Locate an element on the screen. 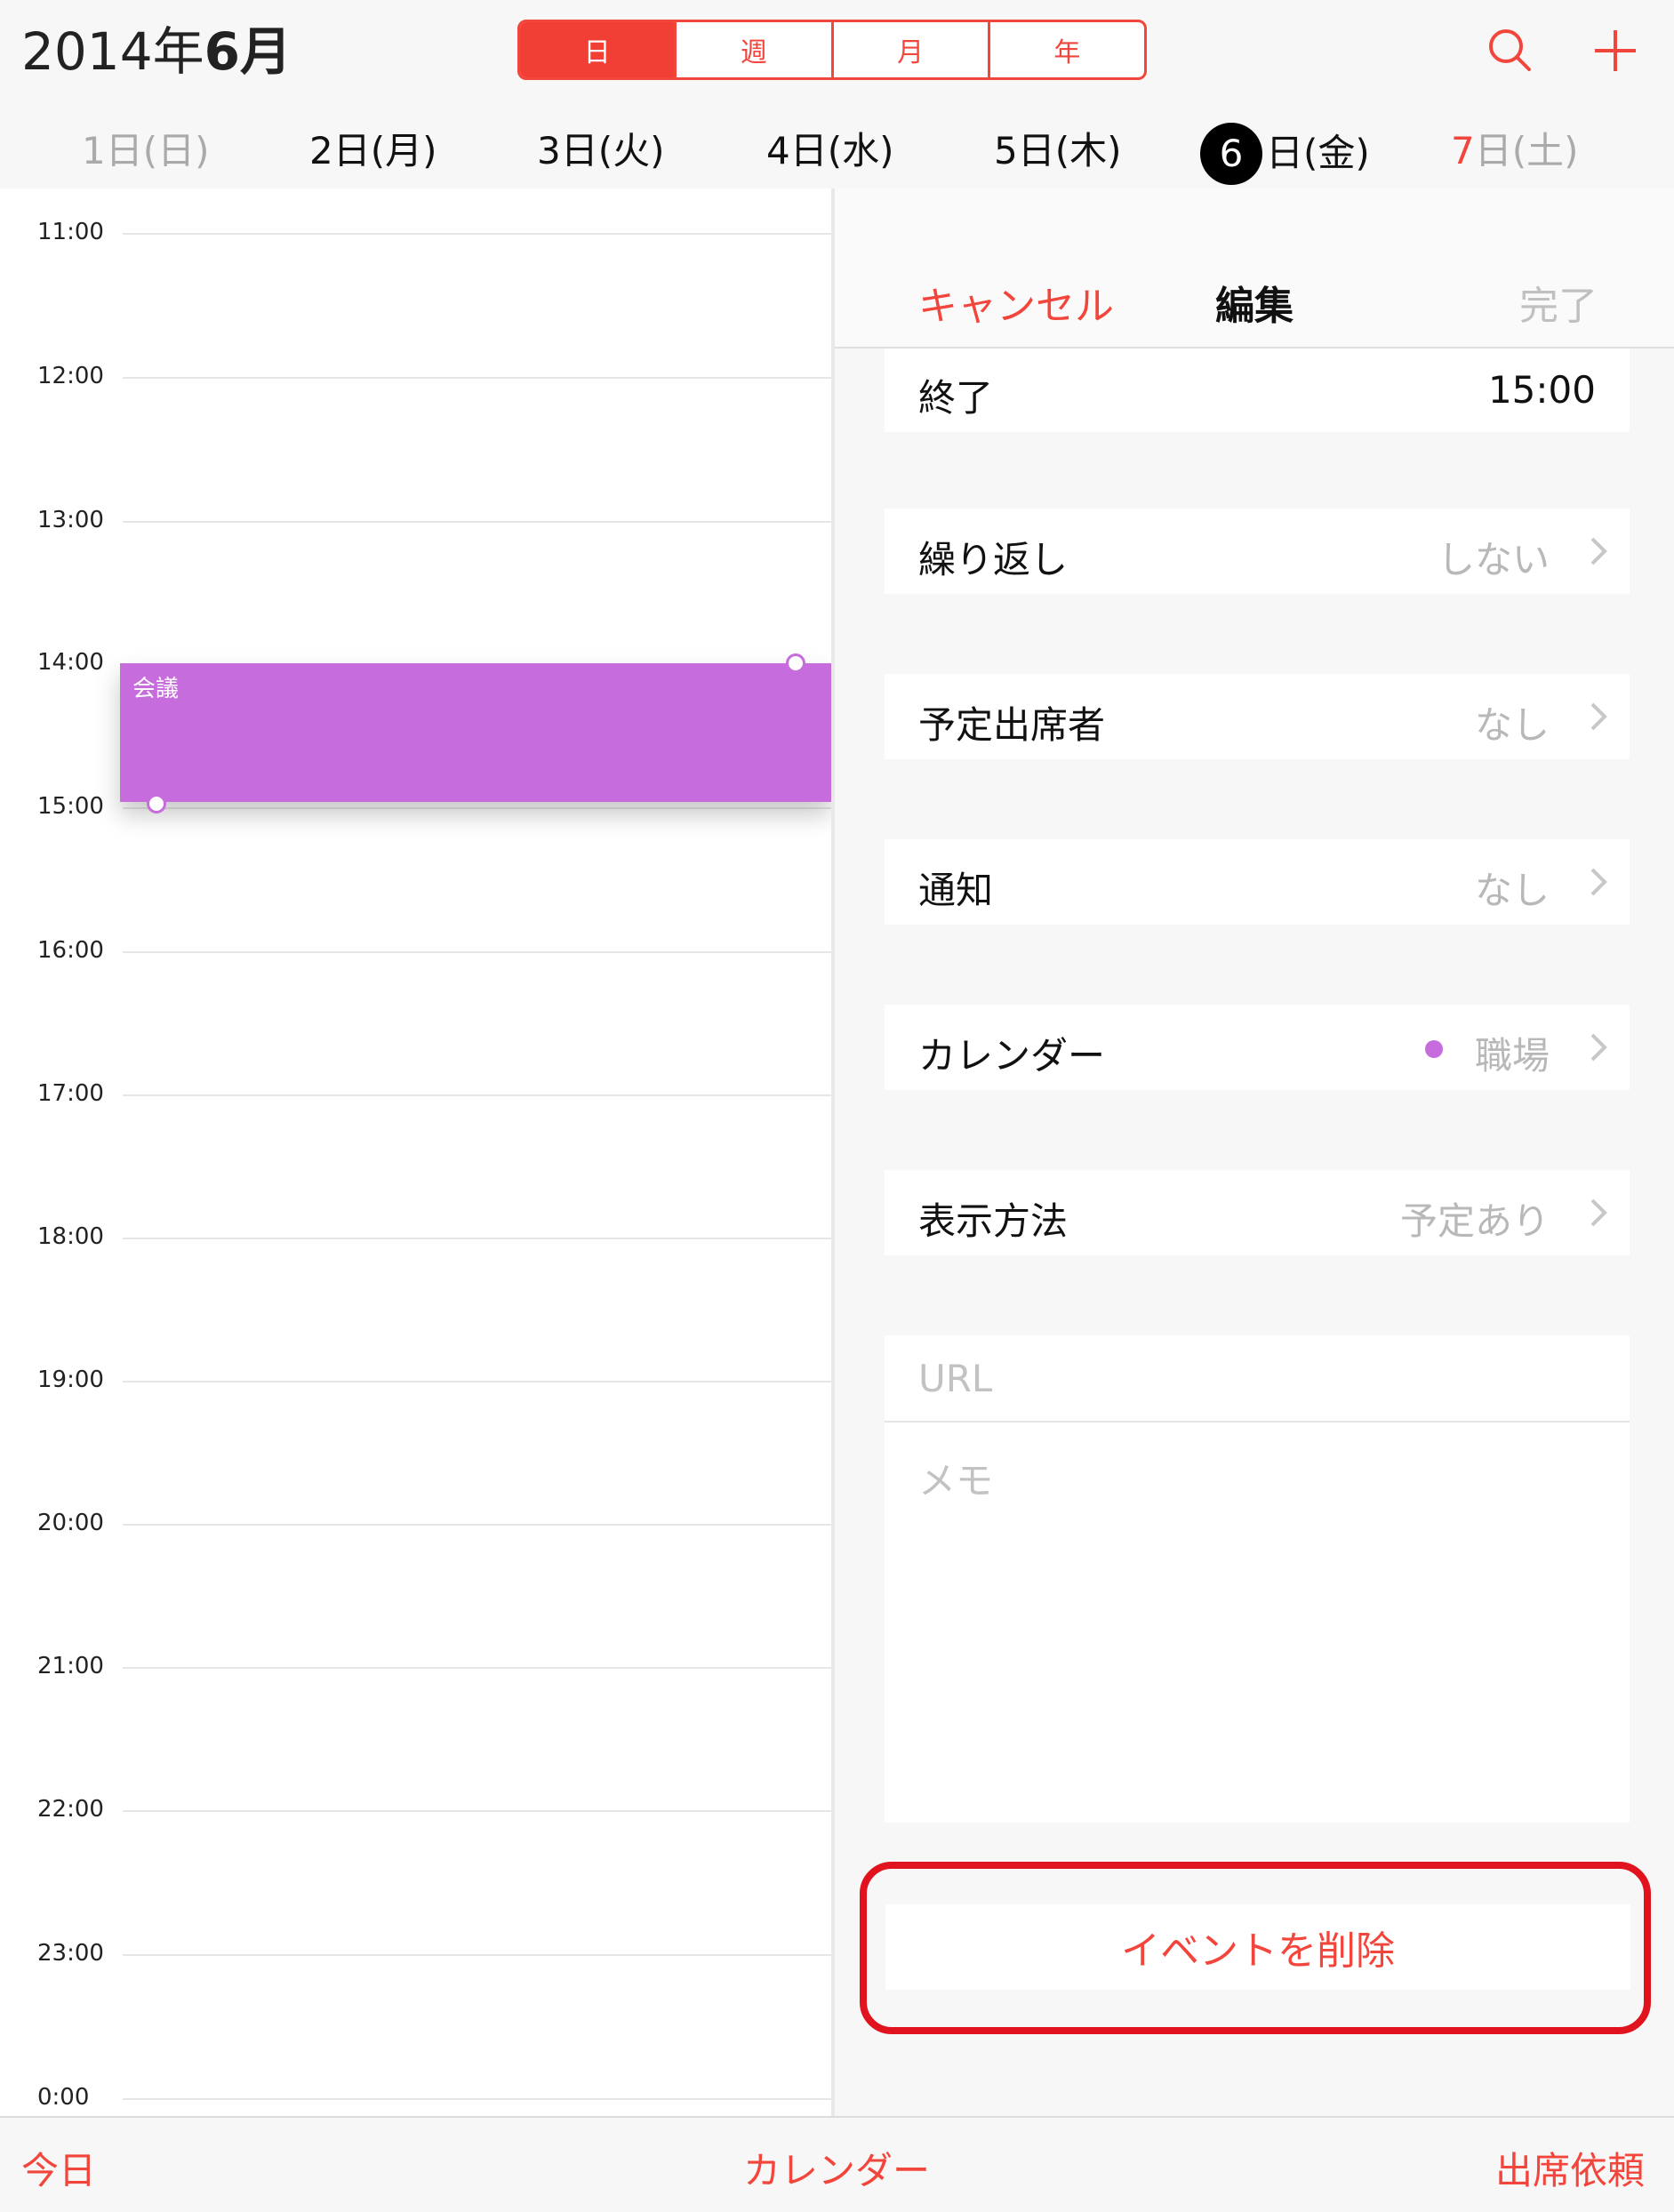 This screenshot has height=2212, width=1674. calendars-button: カレンダー is located at coordinates (836, 2168).